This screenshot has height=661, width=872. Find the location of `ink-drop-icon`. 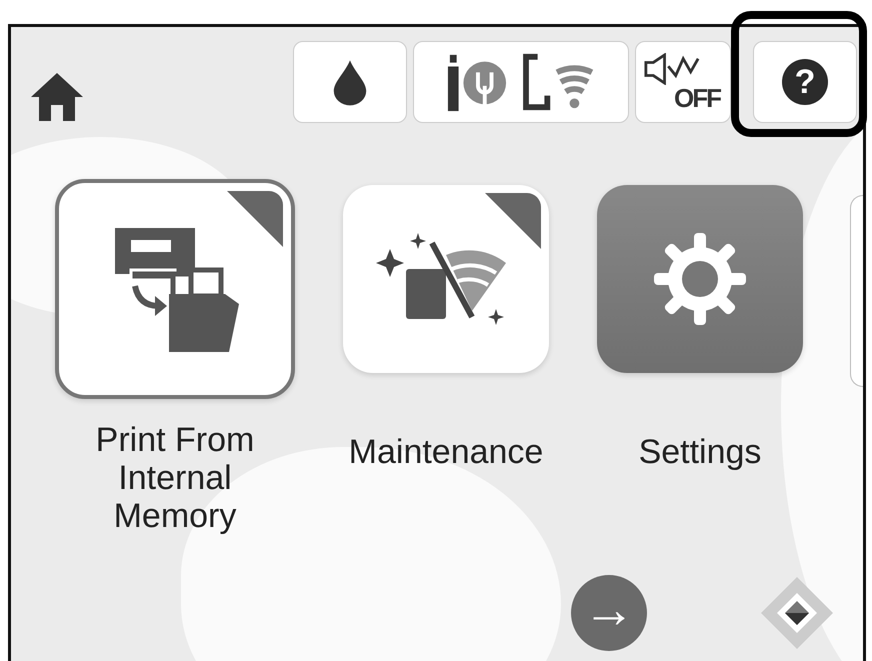

ink-drop-icon is located at coordinates (350, 82).